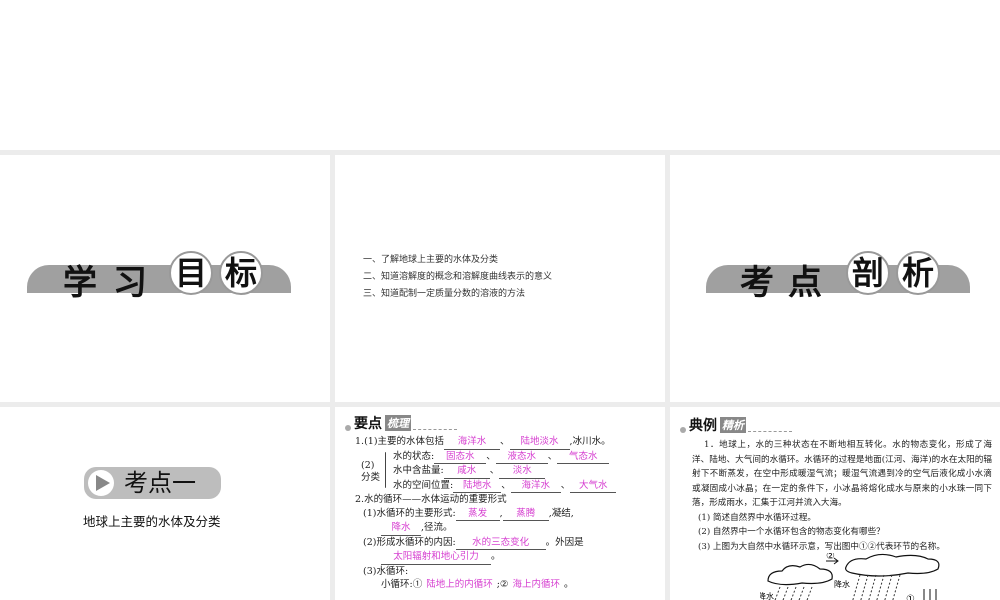  I want to click on text: 1.(1)主要的水体包括, so click(400, 441).